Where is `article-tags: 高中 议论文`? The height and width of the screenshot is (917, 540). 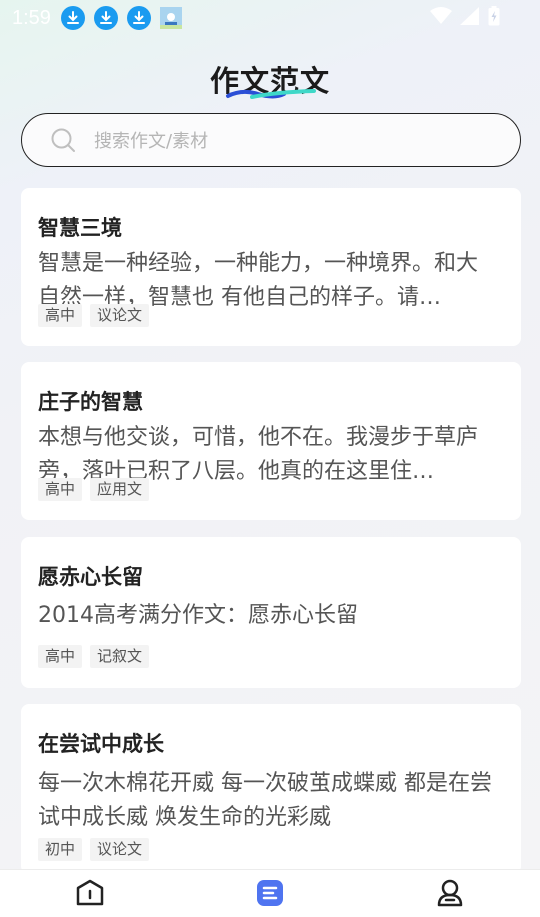 article-tags: 高中 议论文 is located at coordinates (94, 315).